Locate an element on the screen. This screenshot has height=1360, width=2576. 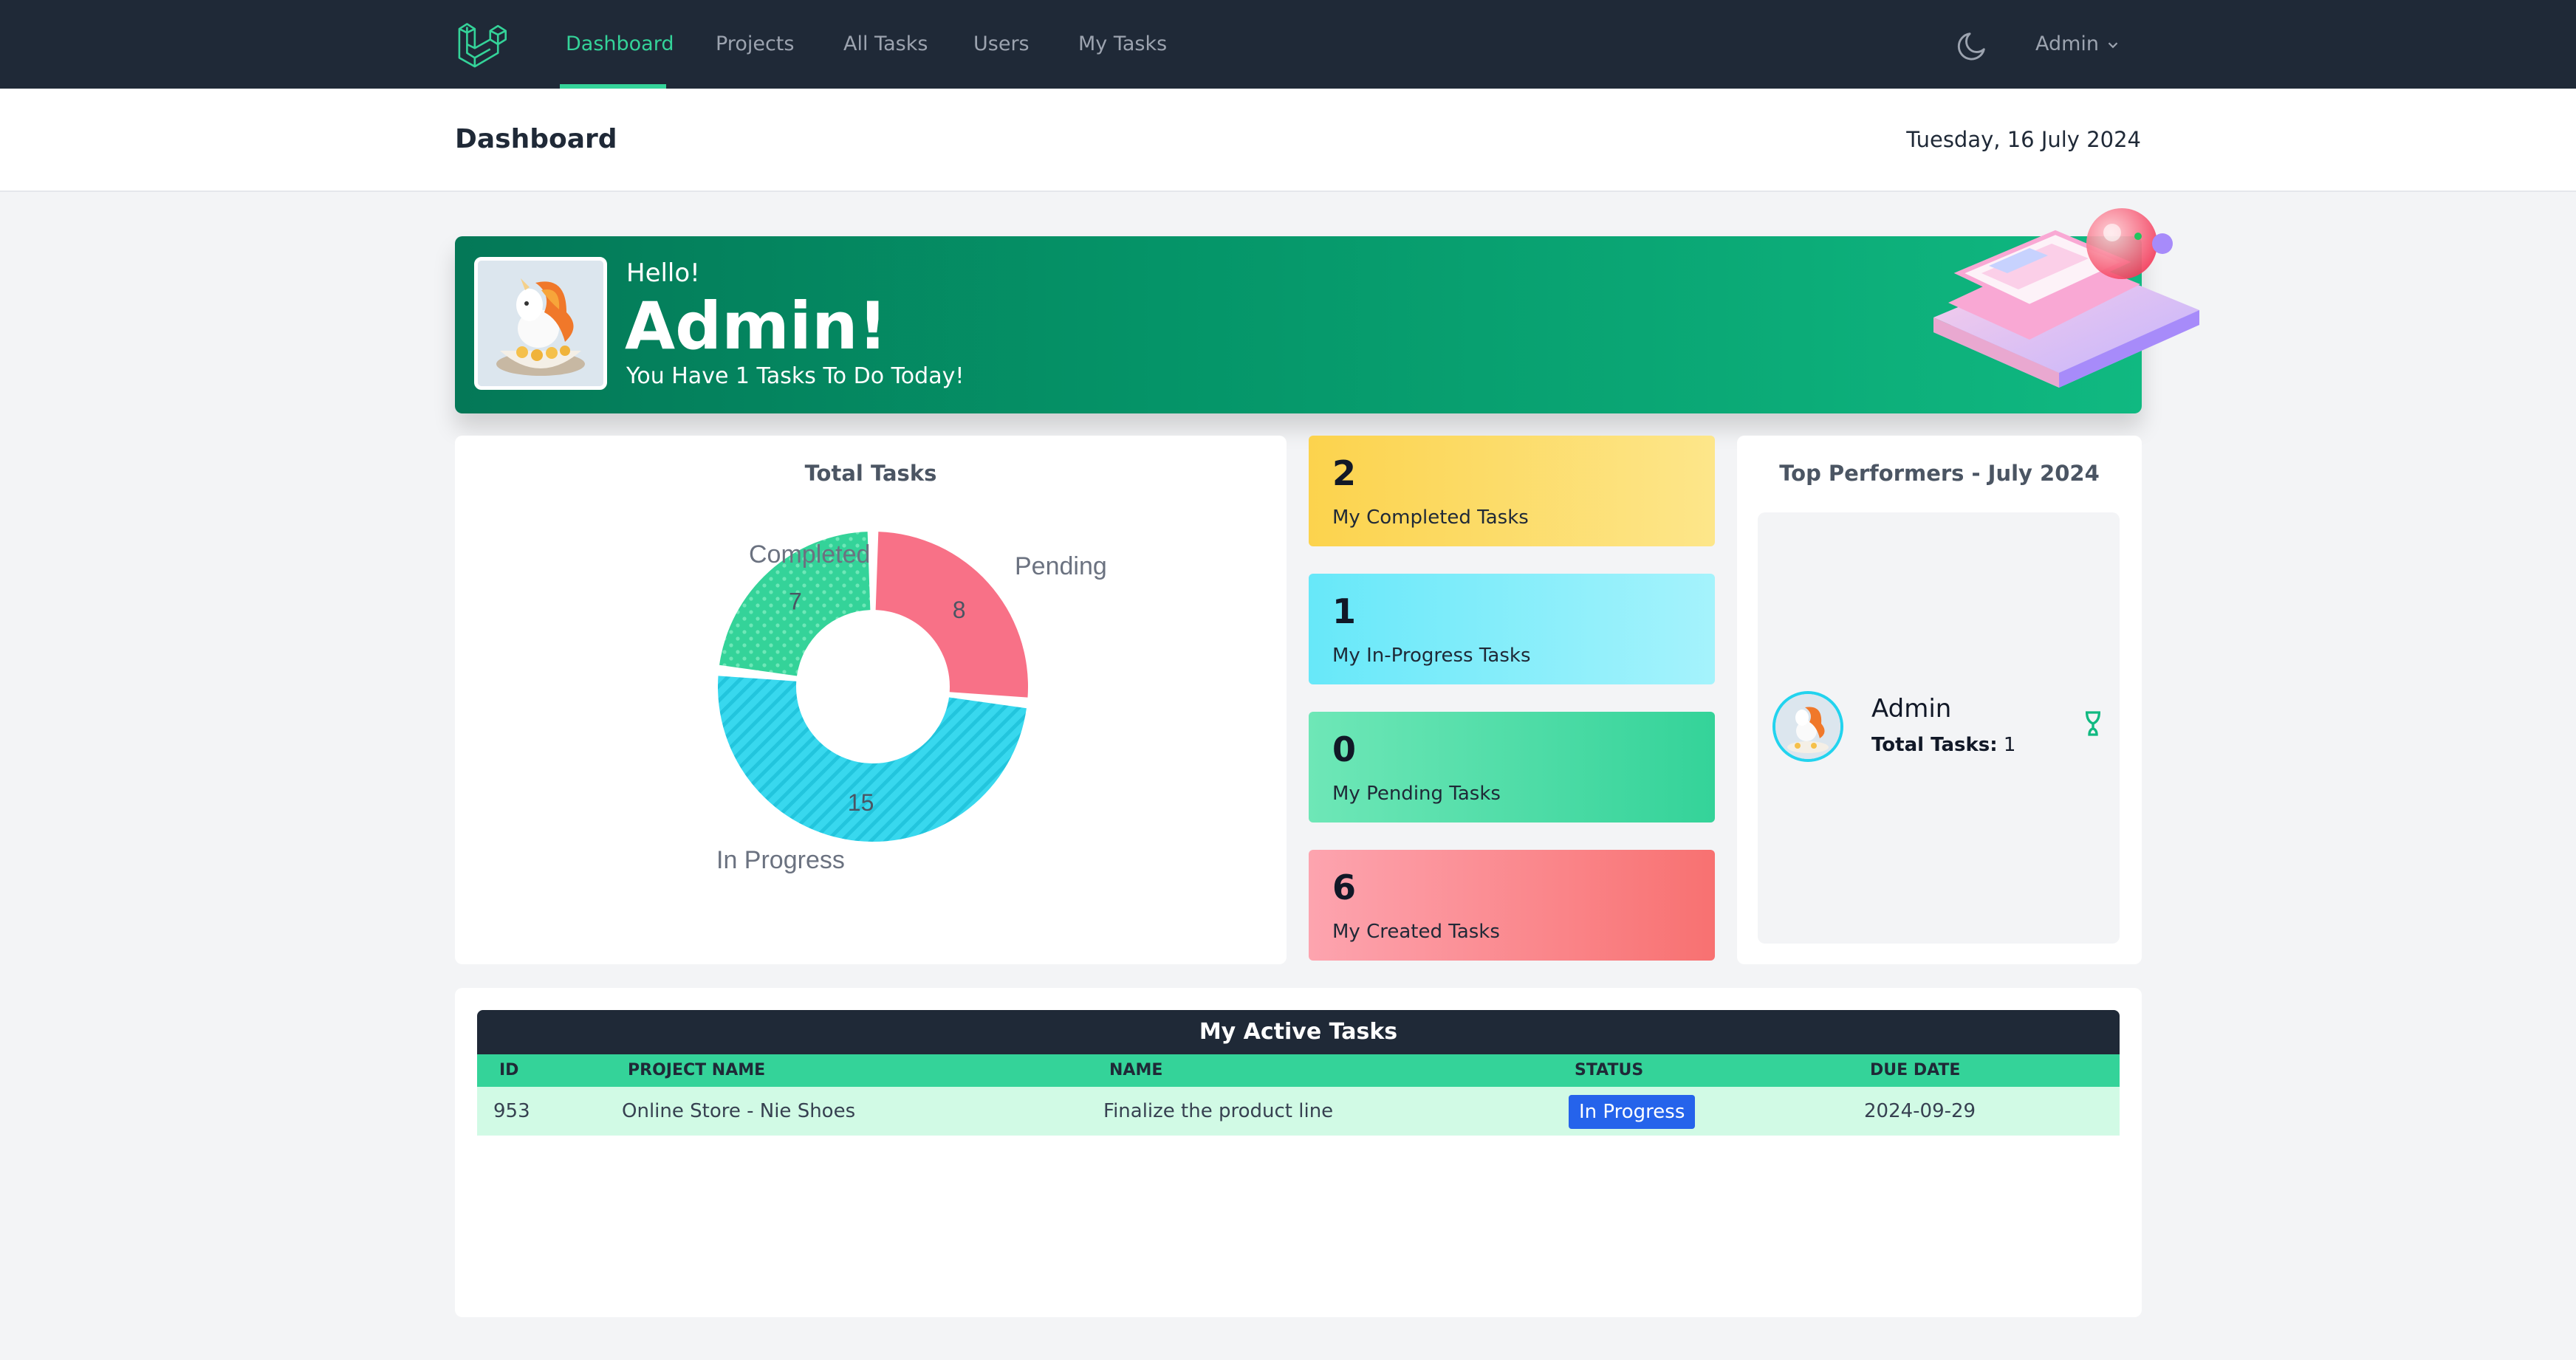
banner-greeting: Hello! is located at coordinates (663, 273).